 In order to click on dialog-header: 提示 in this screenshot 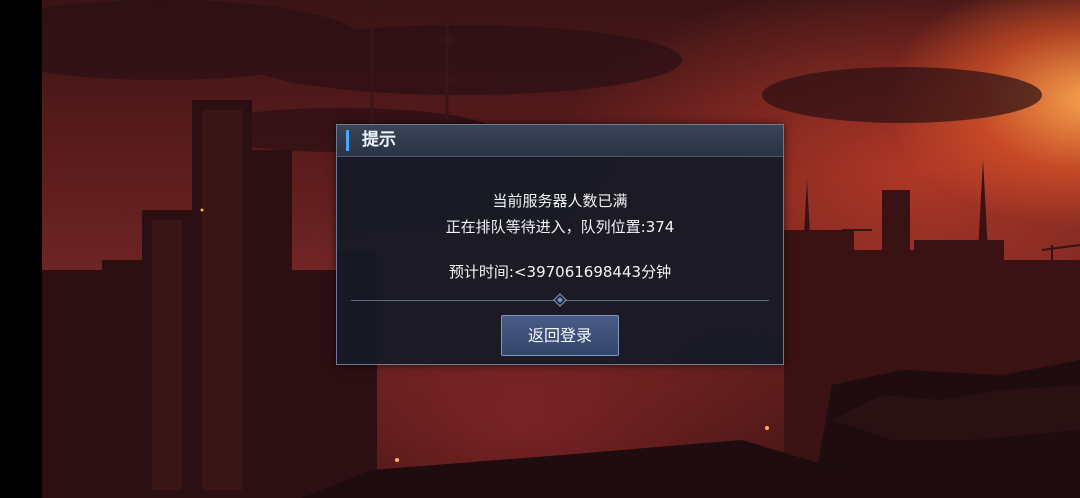, I will do `click(560, 141)`.